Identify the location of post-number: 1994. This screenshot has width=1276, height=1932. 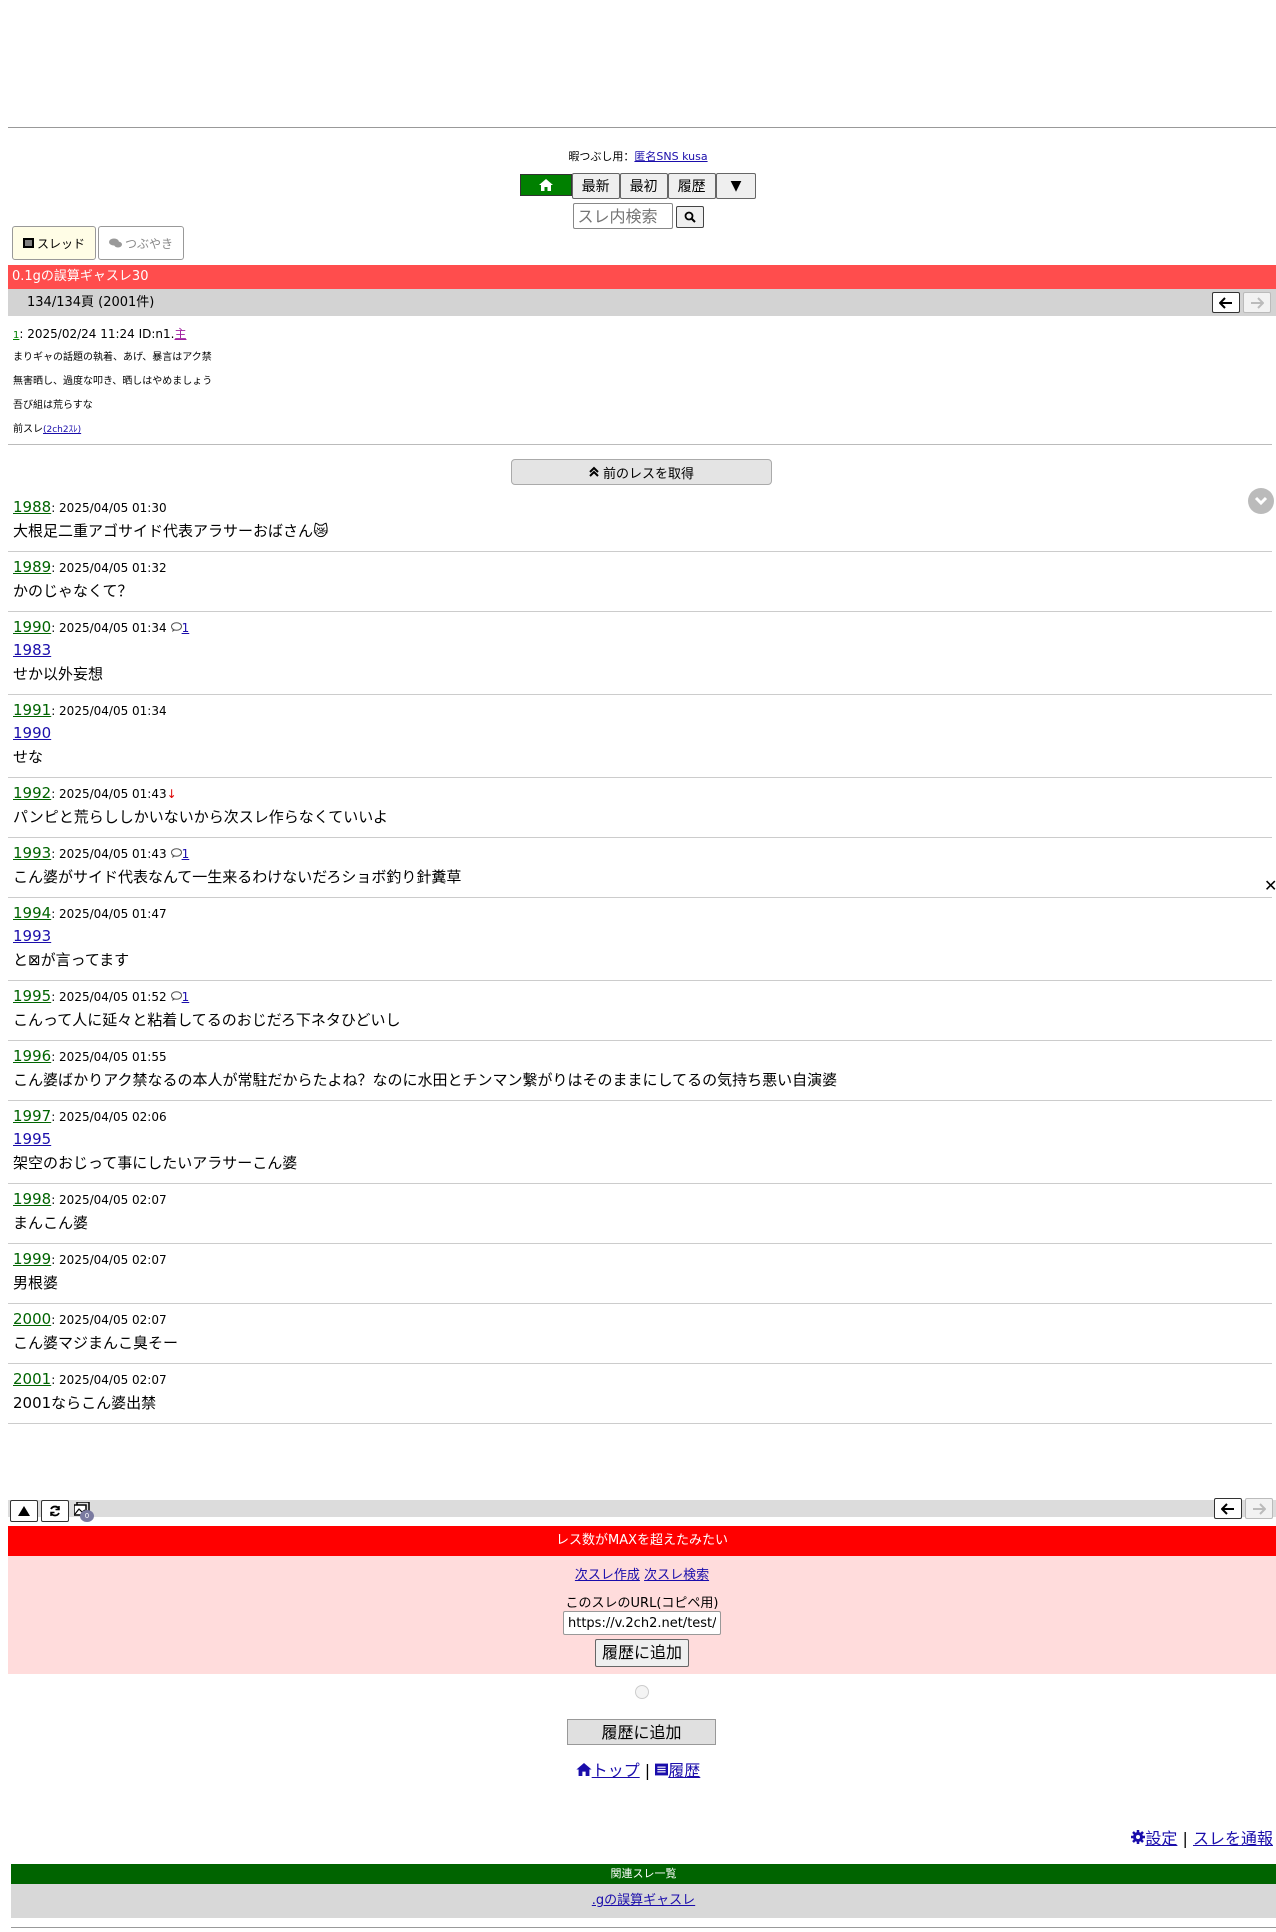
(32, 913).